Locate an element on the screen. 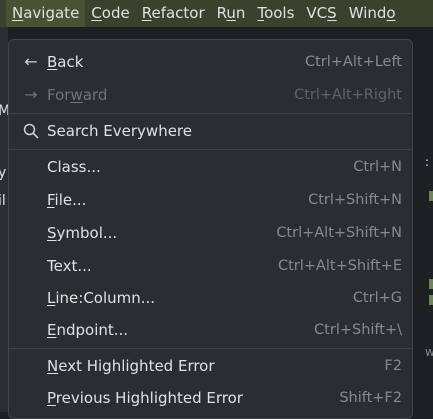 This screenshot has width=433, height=419. editor-right-edge: : w is located at coordinates (429, 219).